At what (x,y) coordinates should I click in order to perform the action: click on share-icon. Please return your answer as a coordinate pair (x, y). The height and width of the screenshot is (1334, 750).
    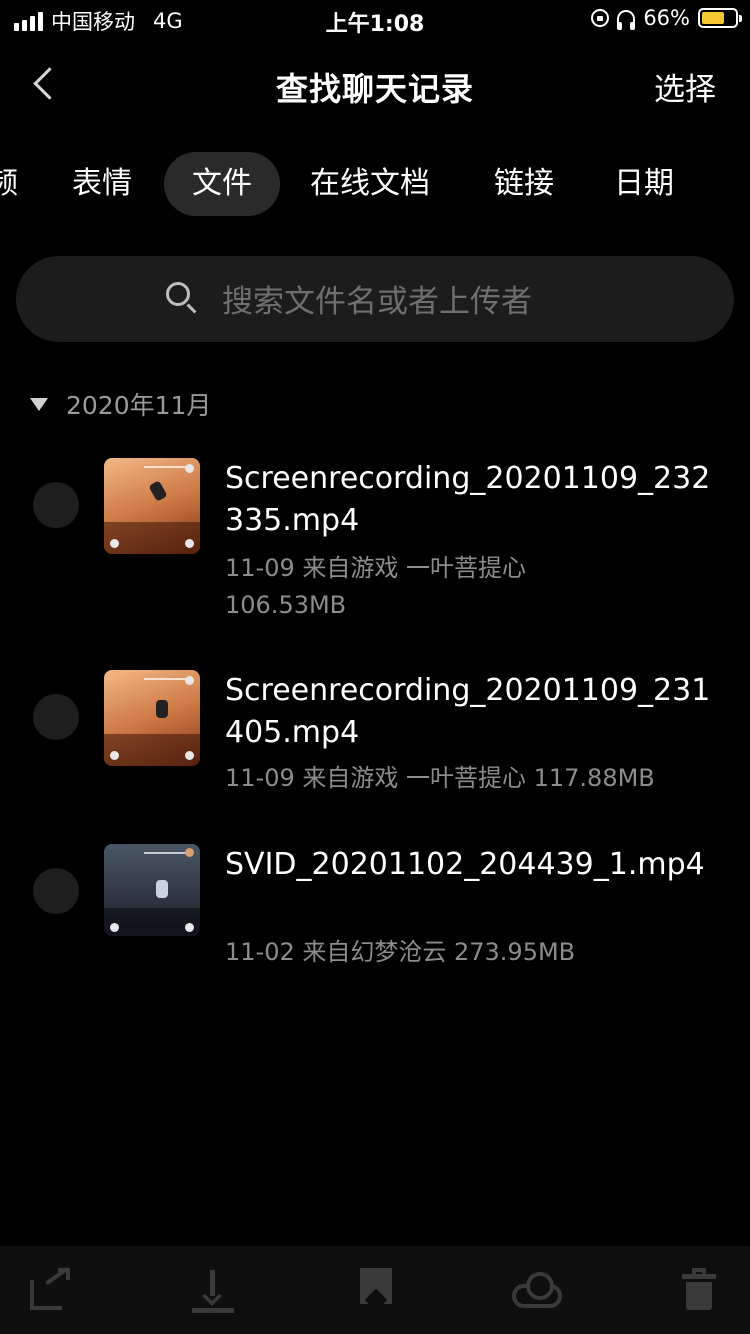
    Looking at the image, I should click on (51, 1290).